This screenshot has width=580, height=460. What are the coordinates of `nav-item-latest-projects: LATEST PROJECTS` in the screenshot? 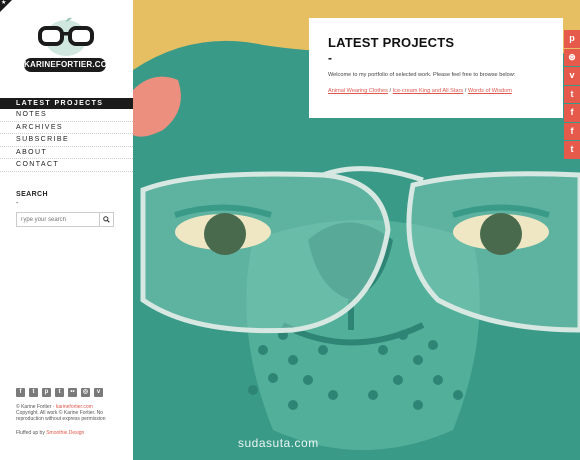 It's located at (66, 103).